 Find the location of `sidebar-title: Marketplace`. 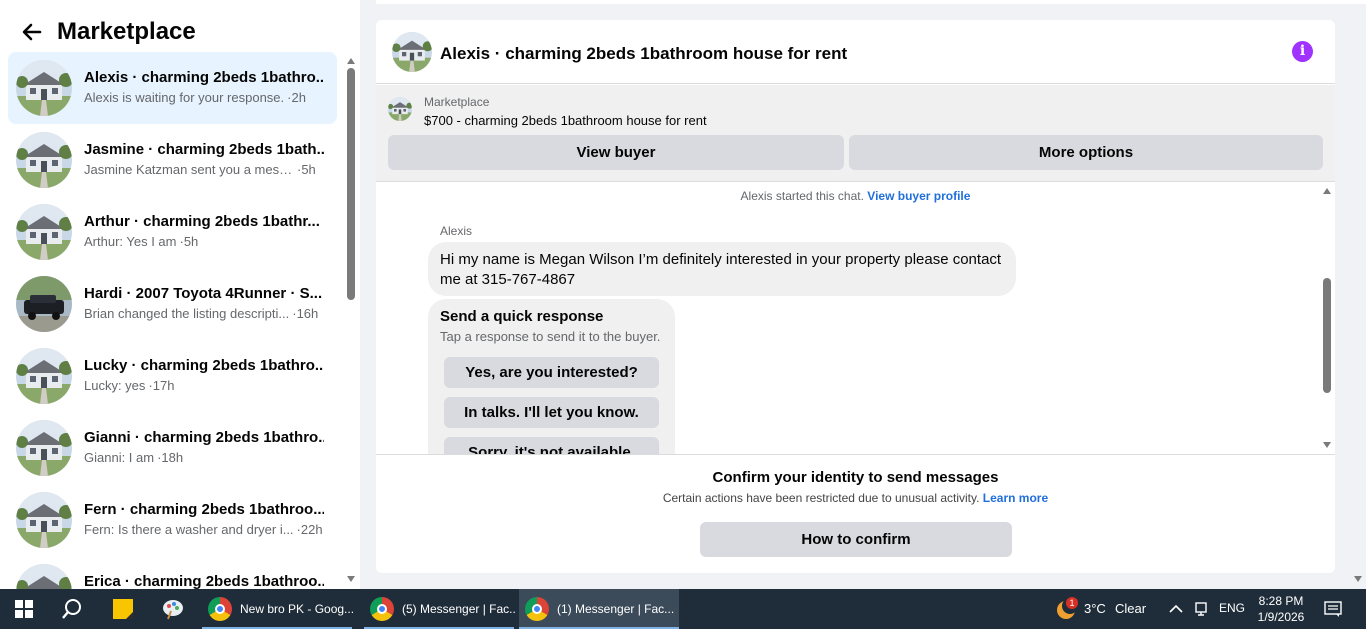

sidebar-title: Marketplace is located at coordinates (126, 31).